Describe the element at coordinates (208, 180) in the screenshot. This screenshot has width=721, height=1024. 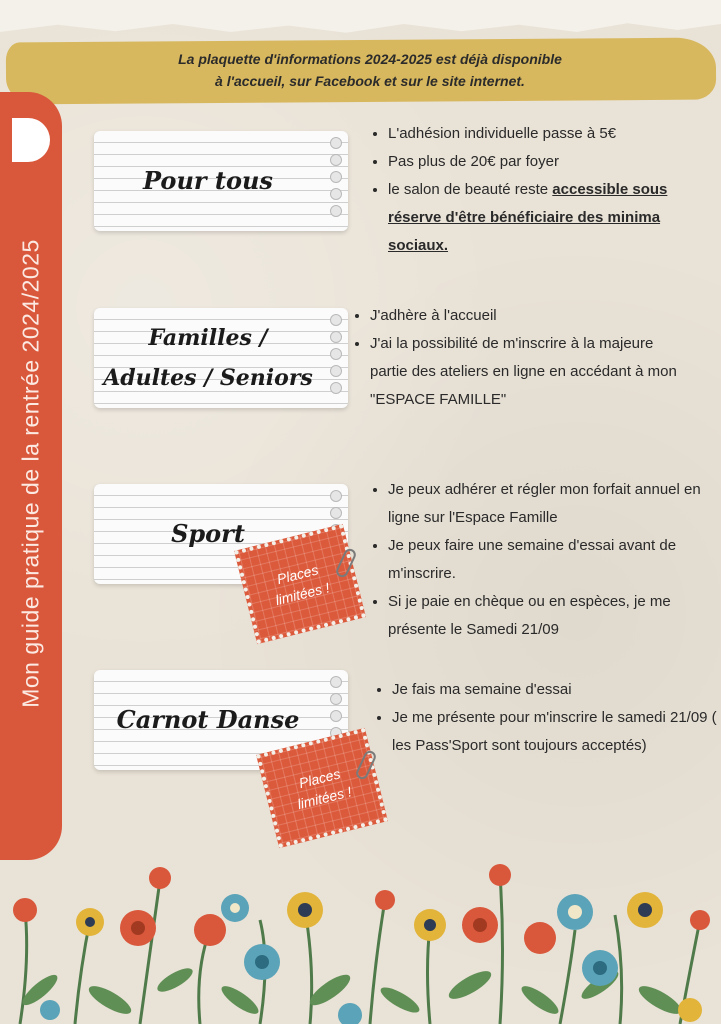
I see `section-title-pour-tous: Pour tous` at that location.